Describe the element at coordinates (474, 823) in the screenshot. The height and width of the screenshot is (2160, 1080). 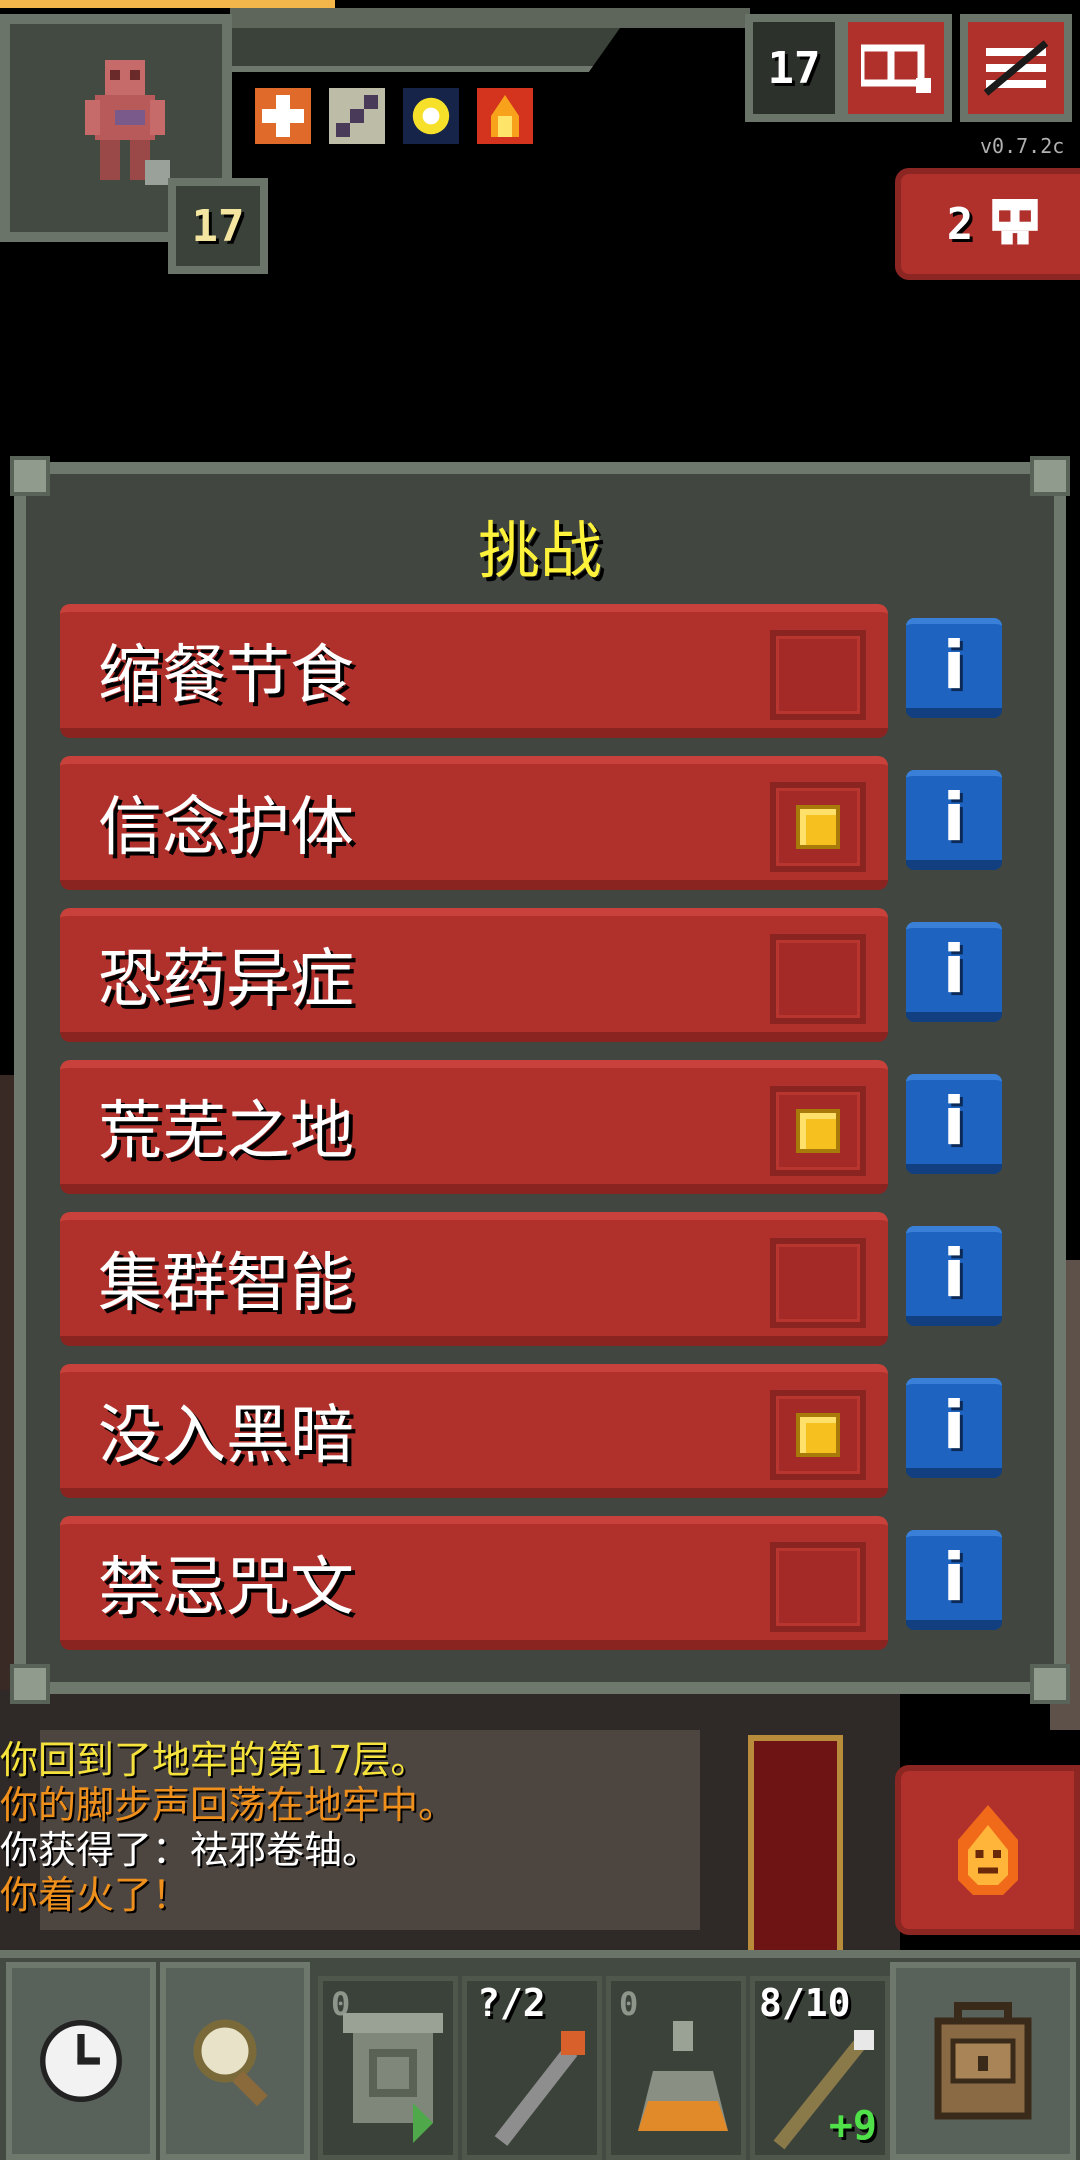
I see `challenge-row: 信念护体` at that location.